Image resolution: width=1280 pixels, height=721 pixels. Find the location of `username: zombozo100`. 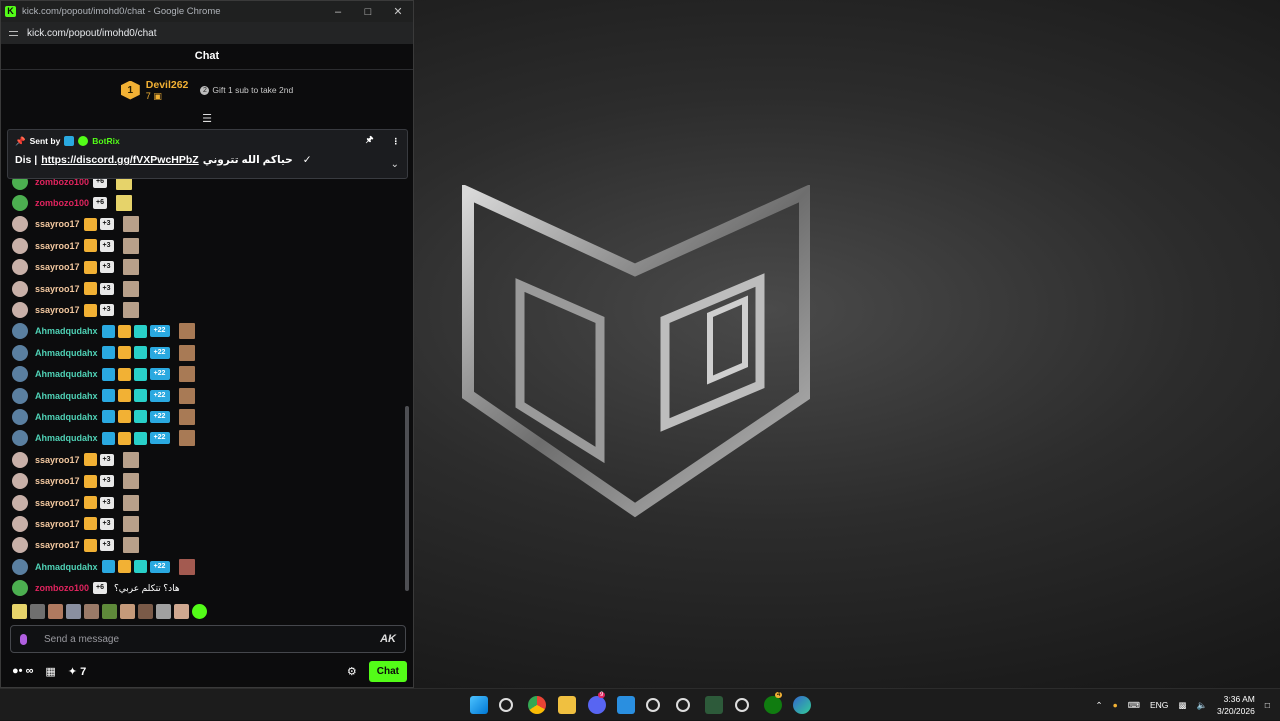

username: zombozo100 is located at coordinates (62, 588).